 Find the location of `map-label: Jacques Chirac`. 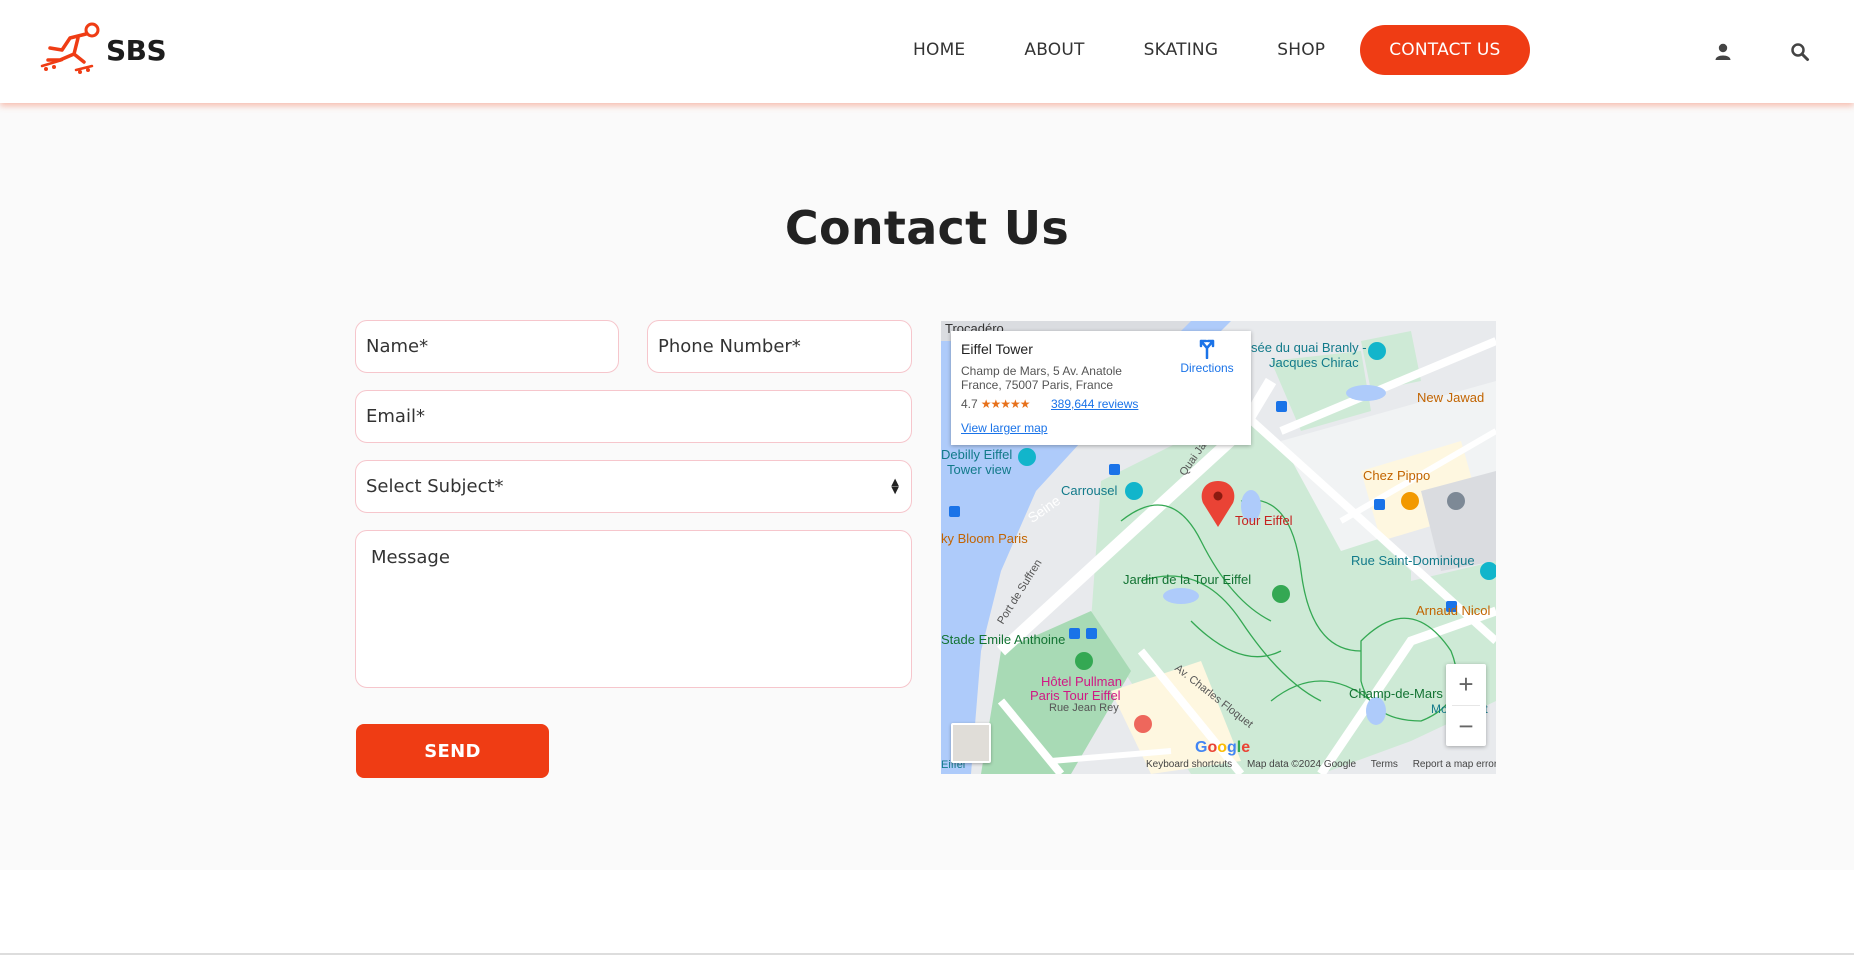

map-label: Jacques Chirac is located at coordinates (1314, 362).